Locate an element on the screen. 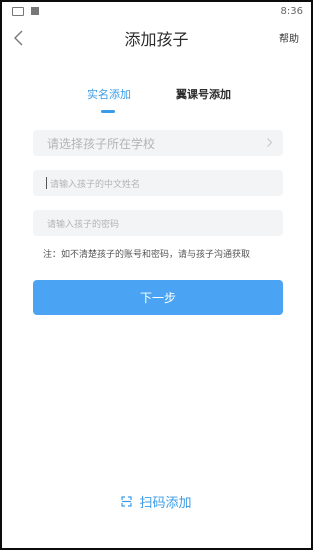  scan-add-button: 扫码添加 is located at coordinates (156, 501).